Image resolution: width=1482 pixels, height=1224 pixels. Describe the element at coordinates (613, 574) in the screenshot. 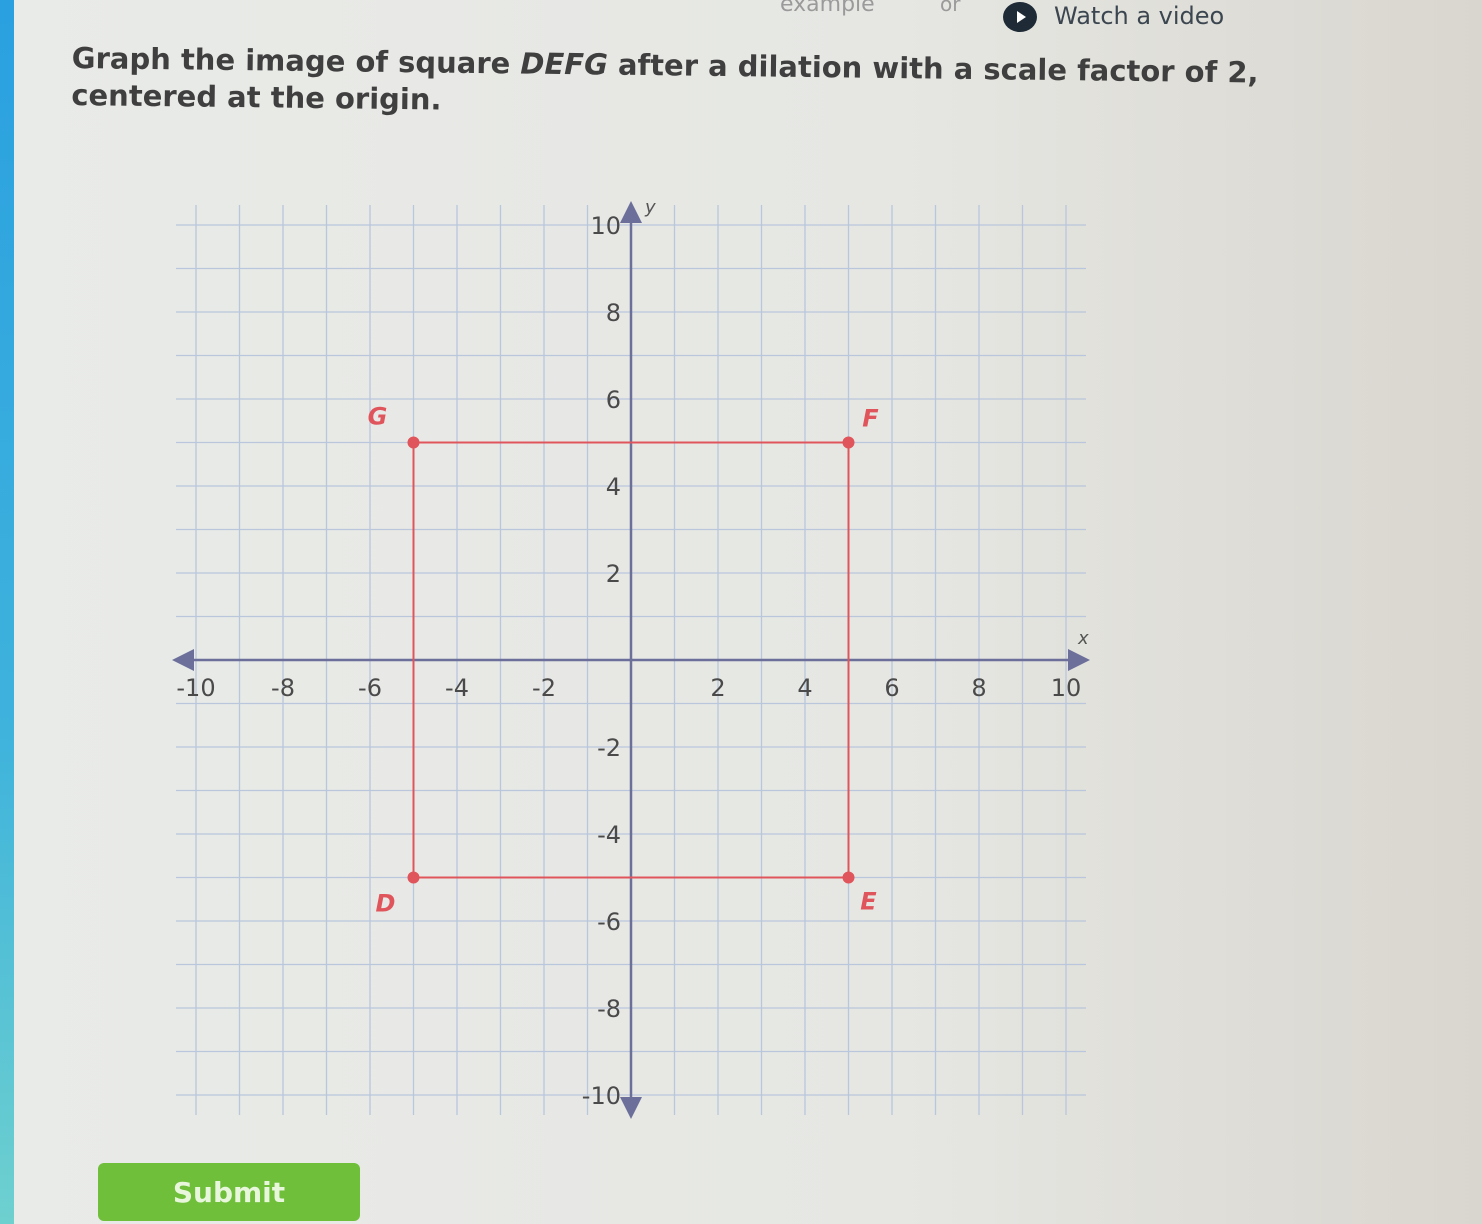

I see `y-tick-label: 2` at that location.